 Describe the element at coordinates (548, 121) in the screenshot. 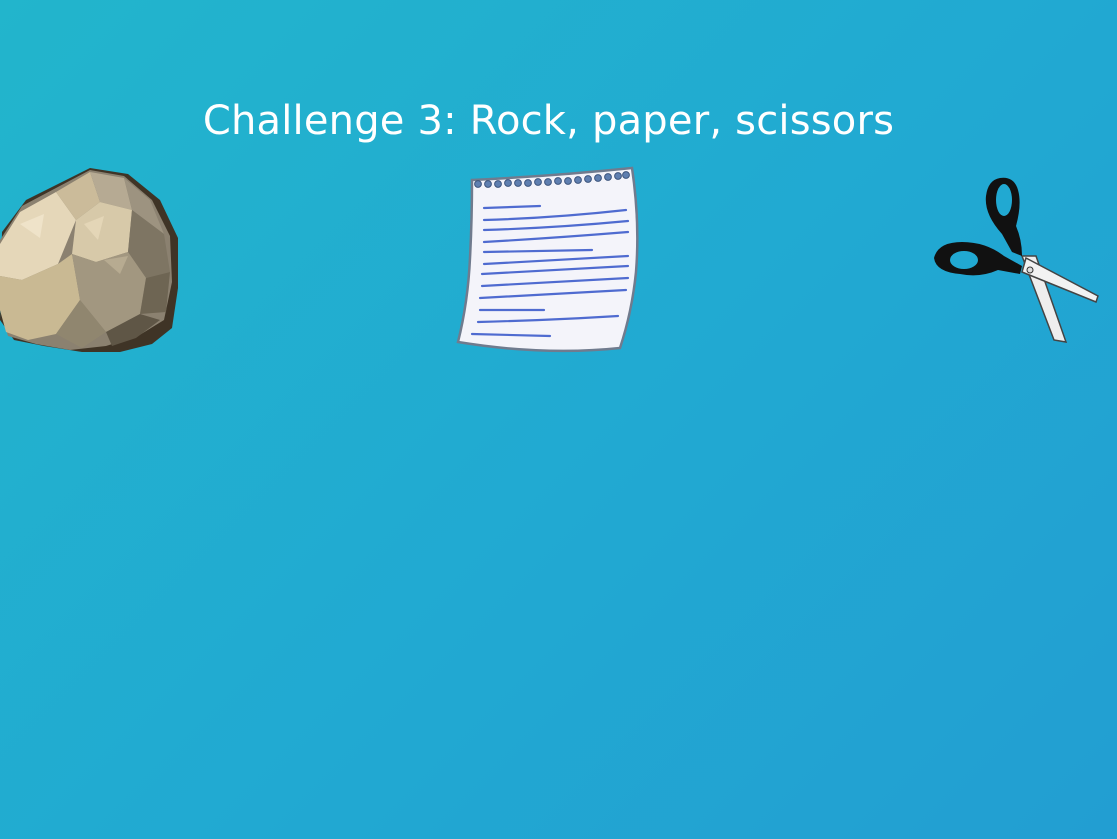

I see `slide-title: Challenge 3: Rock, paper, scissors` at that location.